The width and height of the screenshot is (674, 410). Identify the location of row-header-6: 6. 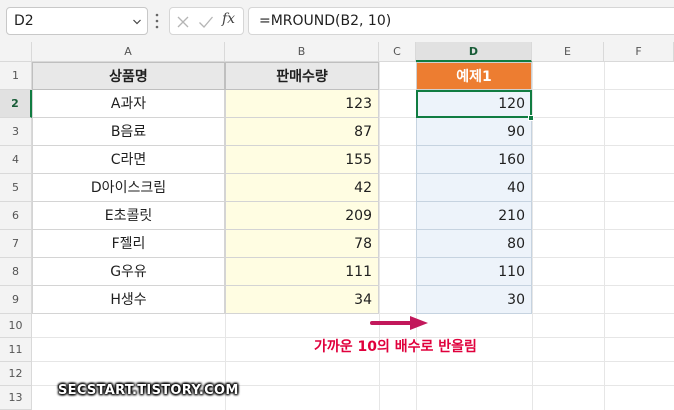
(16, 216).